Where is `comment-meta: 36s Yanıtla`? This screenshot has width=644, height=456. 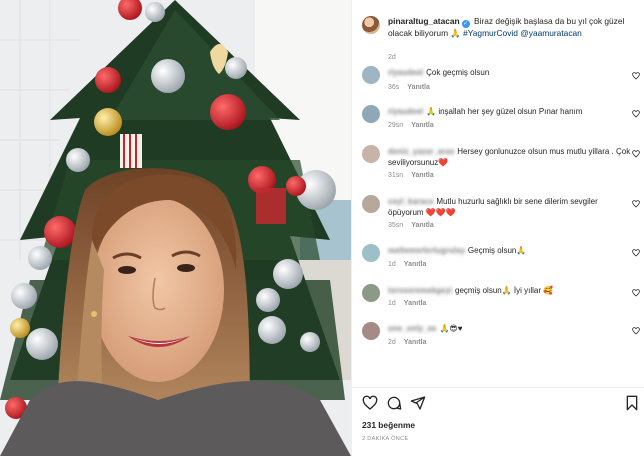 comment-meta: 36s Yanıtla is located at coordinates (409, 87).